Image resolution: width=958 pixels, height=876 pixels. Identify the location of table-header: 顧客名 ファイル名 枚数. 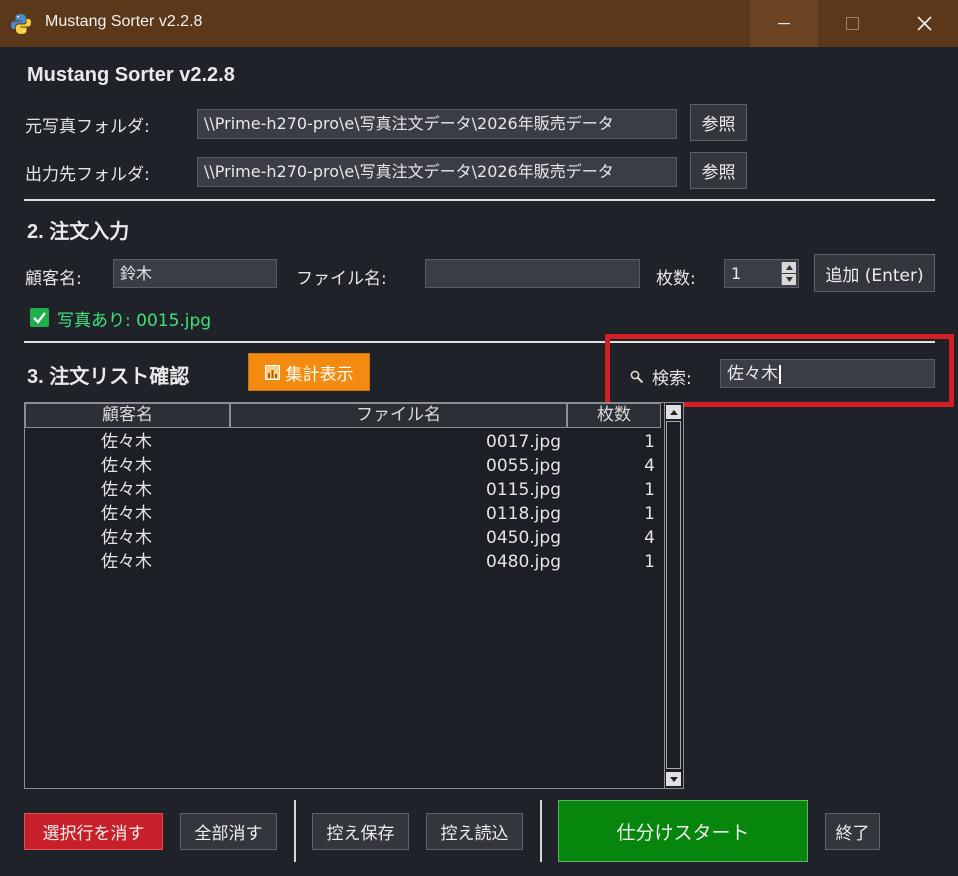
(345, 415).